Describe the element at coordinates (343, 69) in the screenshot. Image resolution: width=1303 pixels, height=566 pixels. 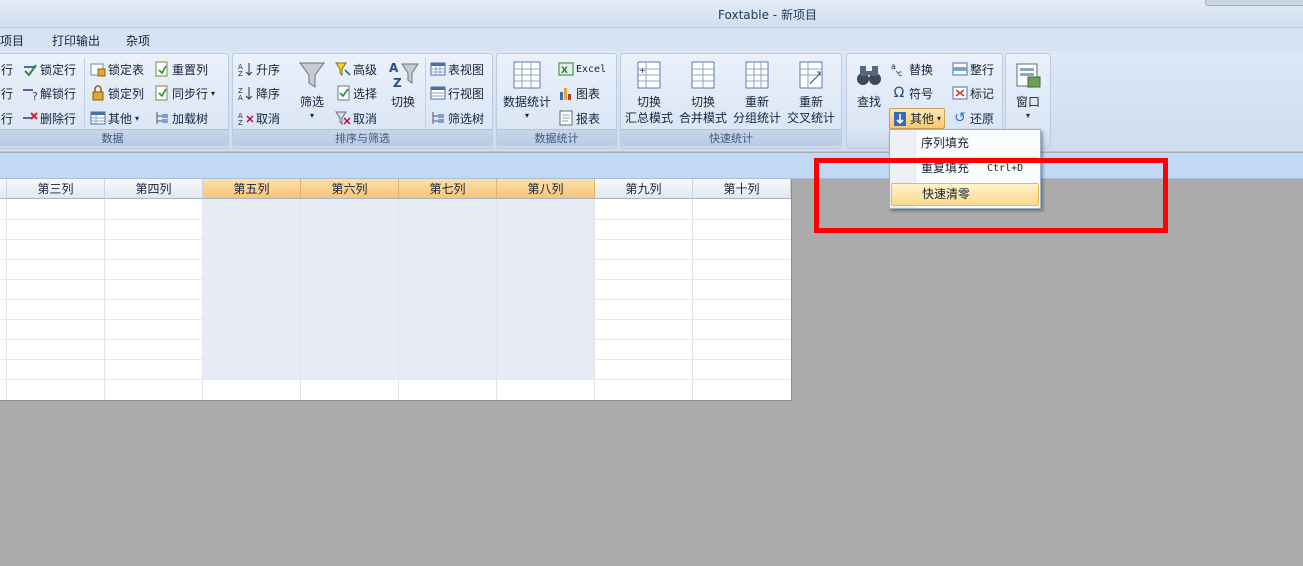
I see `advanced-filter-icon` at that location.